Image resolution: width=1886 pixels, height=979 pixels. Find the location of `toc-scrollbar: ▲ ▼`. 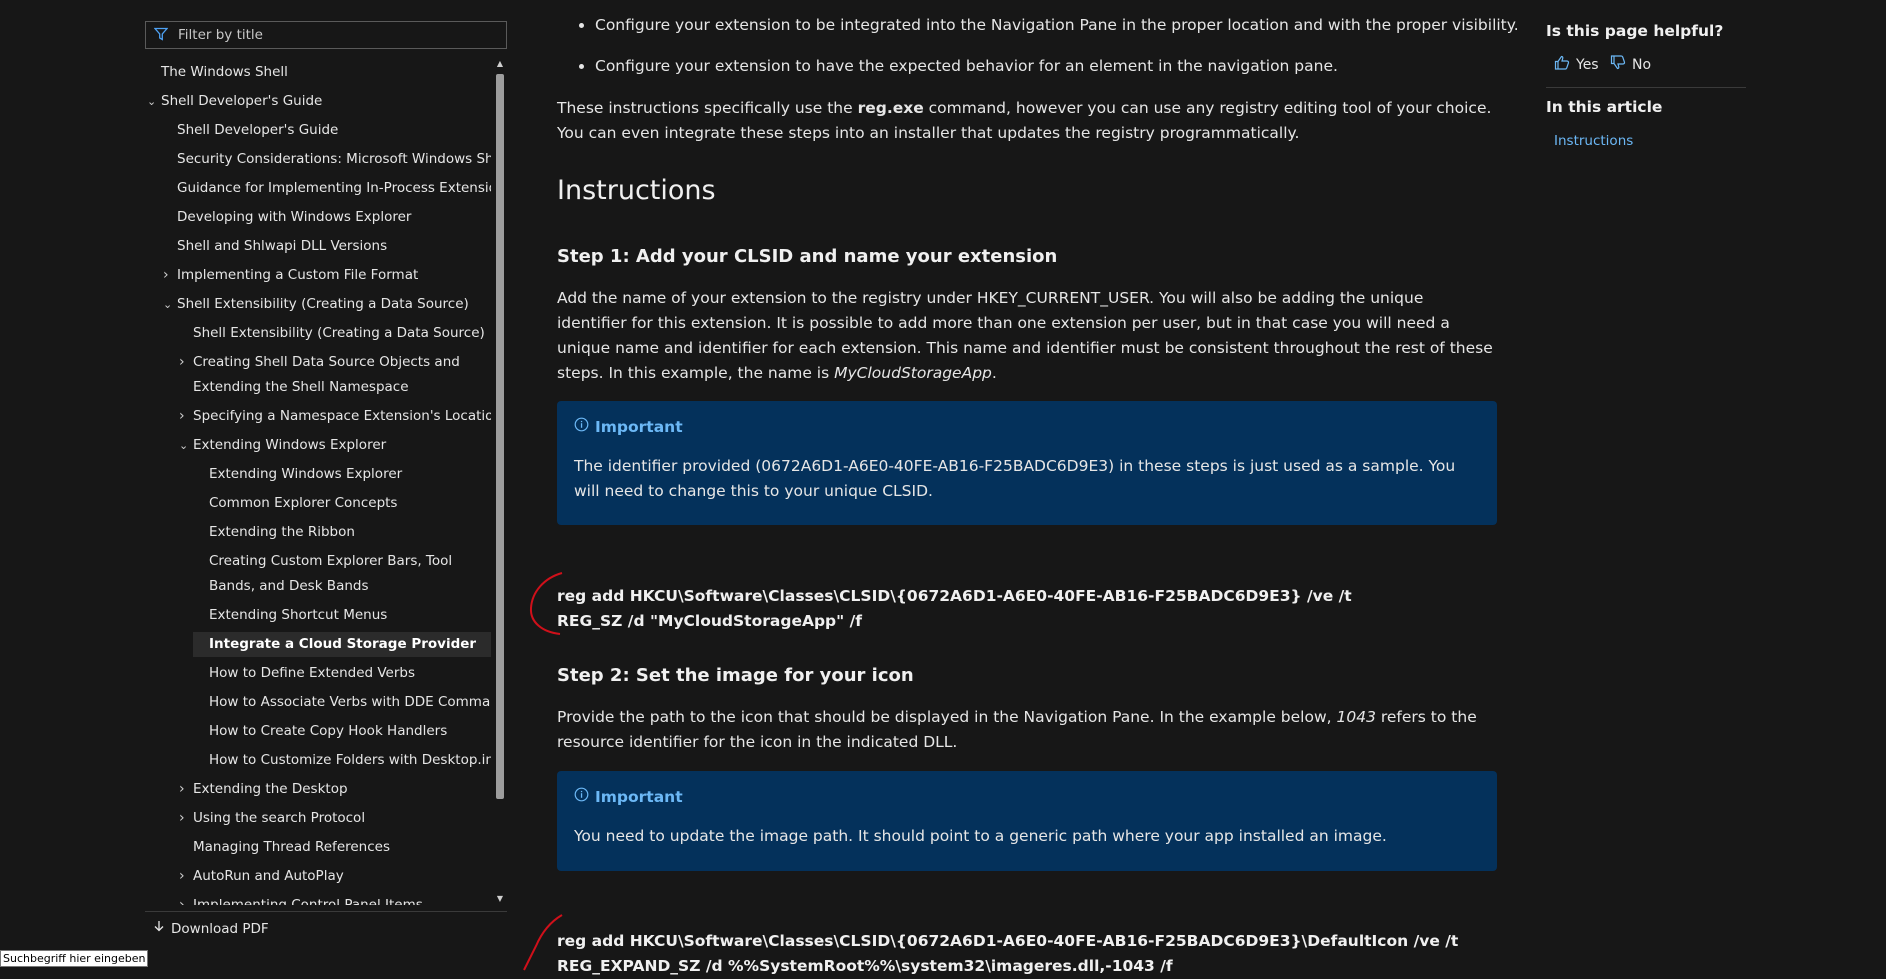

toc-scrollbar: ▲ ▼ is located at coordinates (500, 481).